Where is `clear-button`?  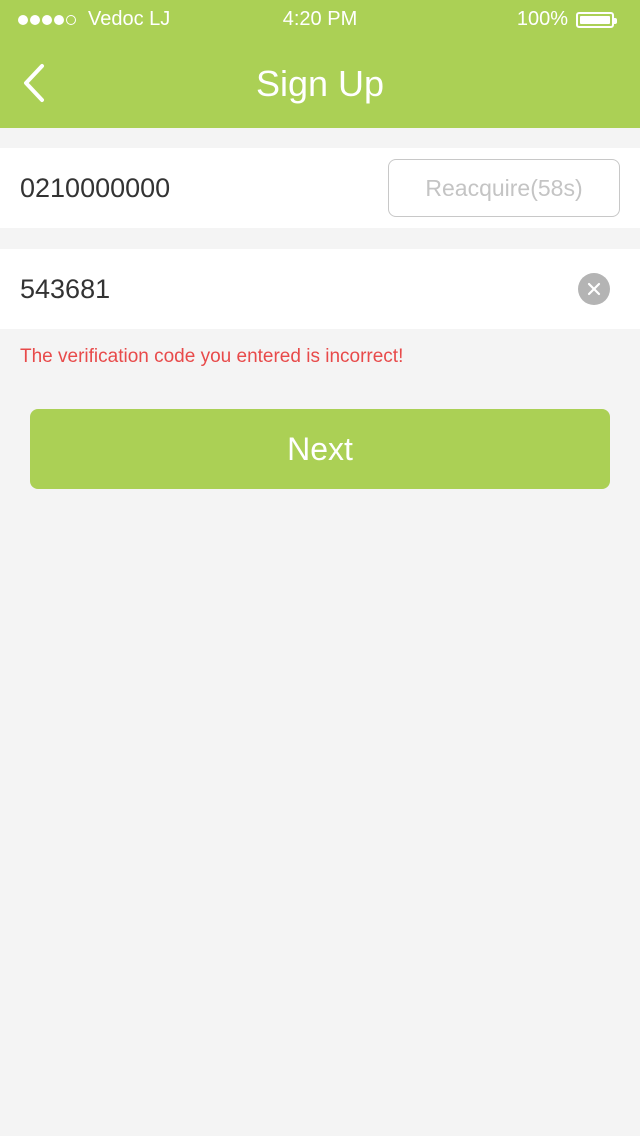
clear-button is located at coordinates (594, 289).